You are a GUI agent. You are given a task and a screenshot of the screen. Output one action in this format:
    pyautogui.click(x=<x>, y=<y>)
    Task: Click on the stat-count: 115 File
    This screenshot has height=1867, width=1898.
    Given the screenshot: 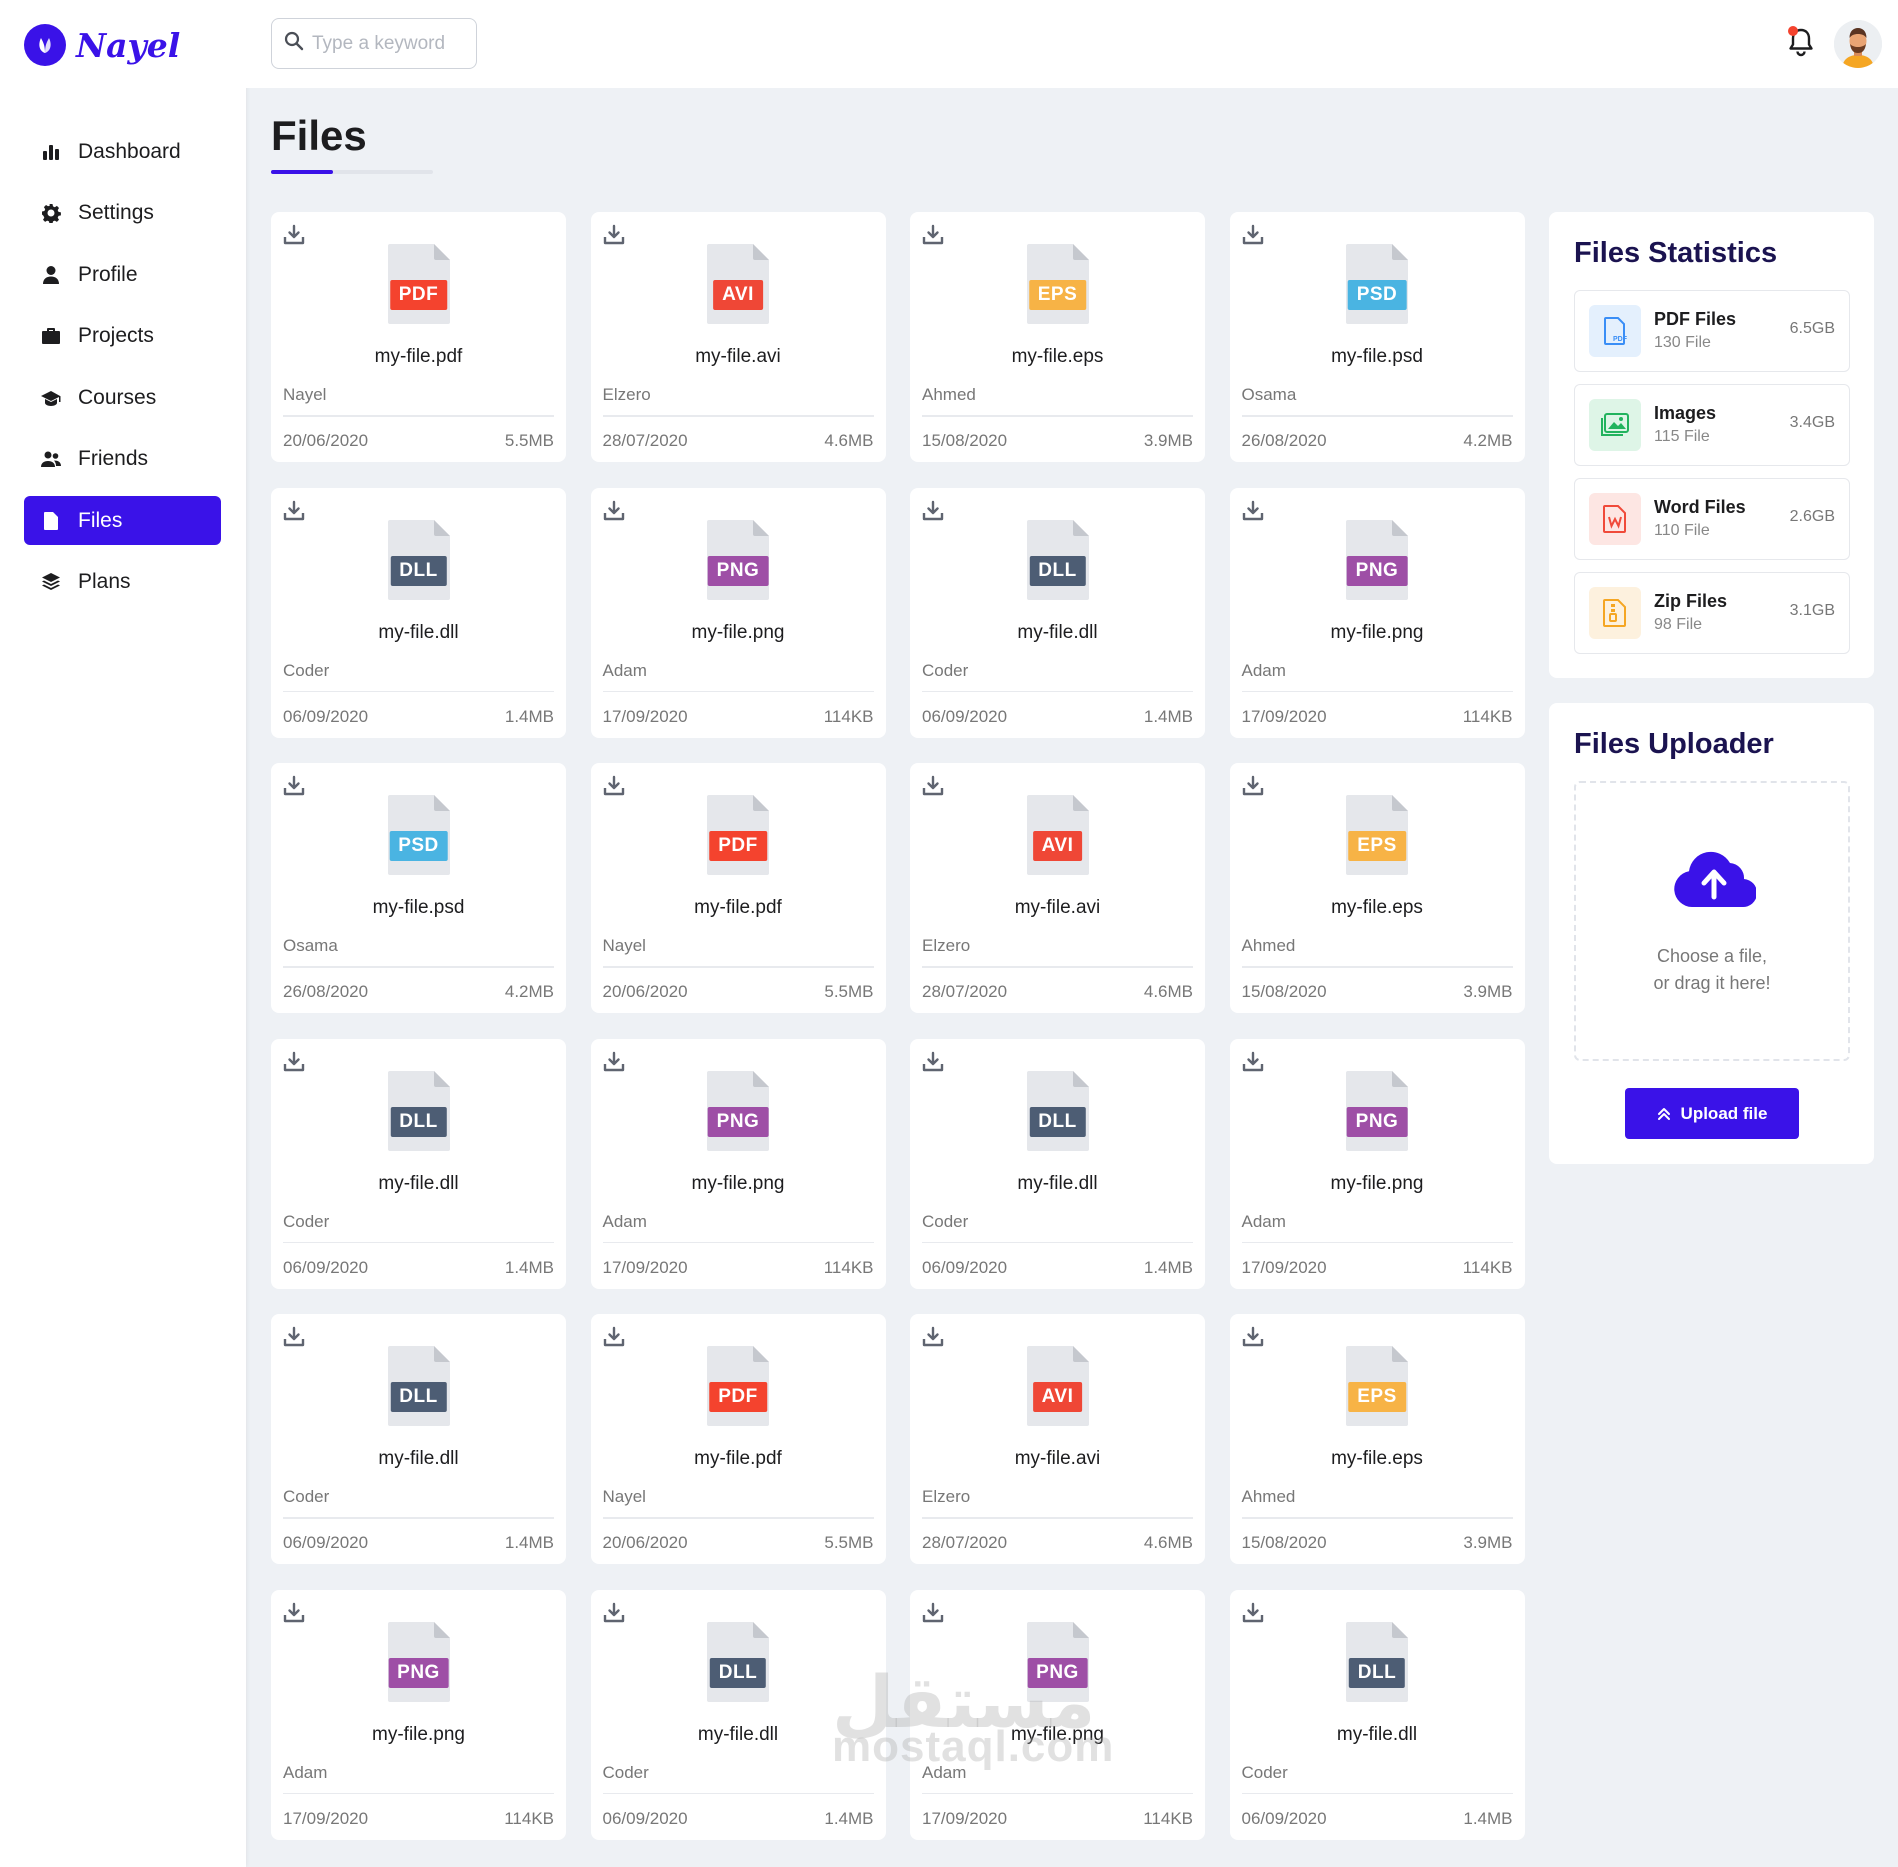 What is the action you would take?
    pyautogui.click(x=1682, y=436)
    